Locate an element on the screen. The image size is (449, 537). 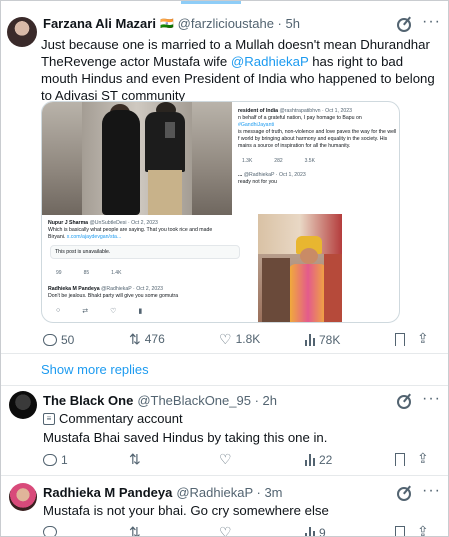
reply2-header: Radhieka M Pandeya @RadhiekaP · 3m is located at coordinates (163, 492).